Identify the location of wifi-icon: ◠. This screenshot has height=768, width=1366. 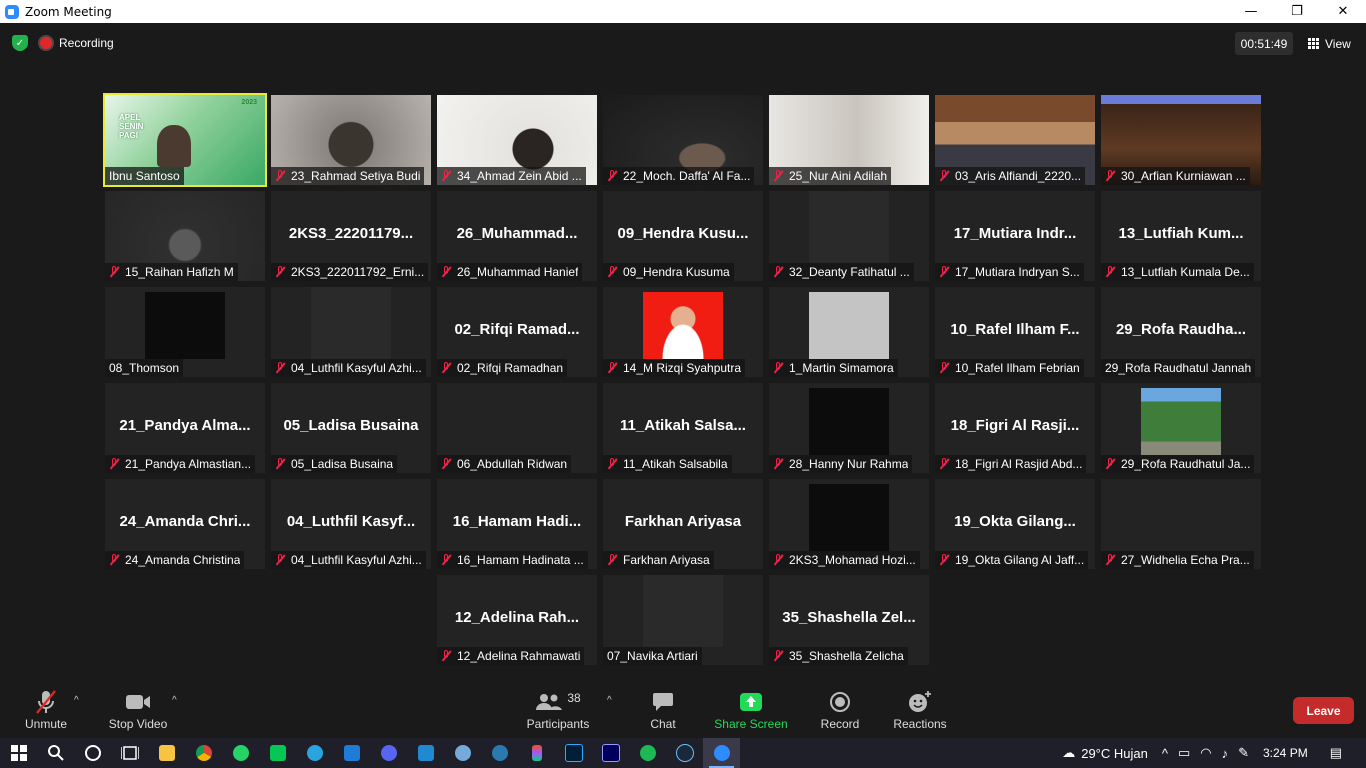
(1205, 753).